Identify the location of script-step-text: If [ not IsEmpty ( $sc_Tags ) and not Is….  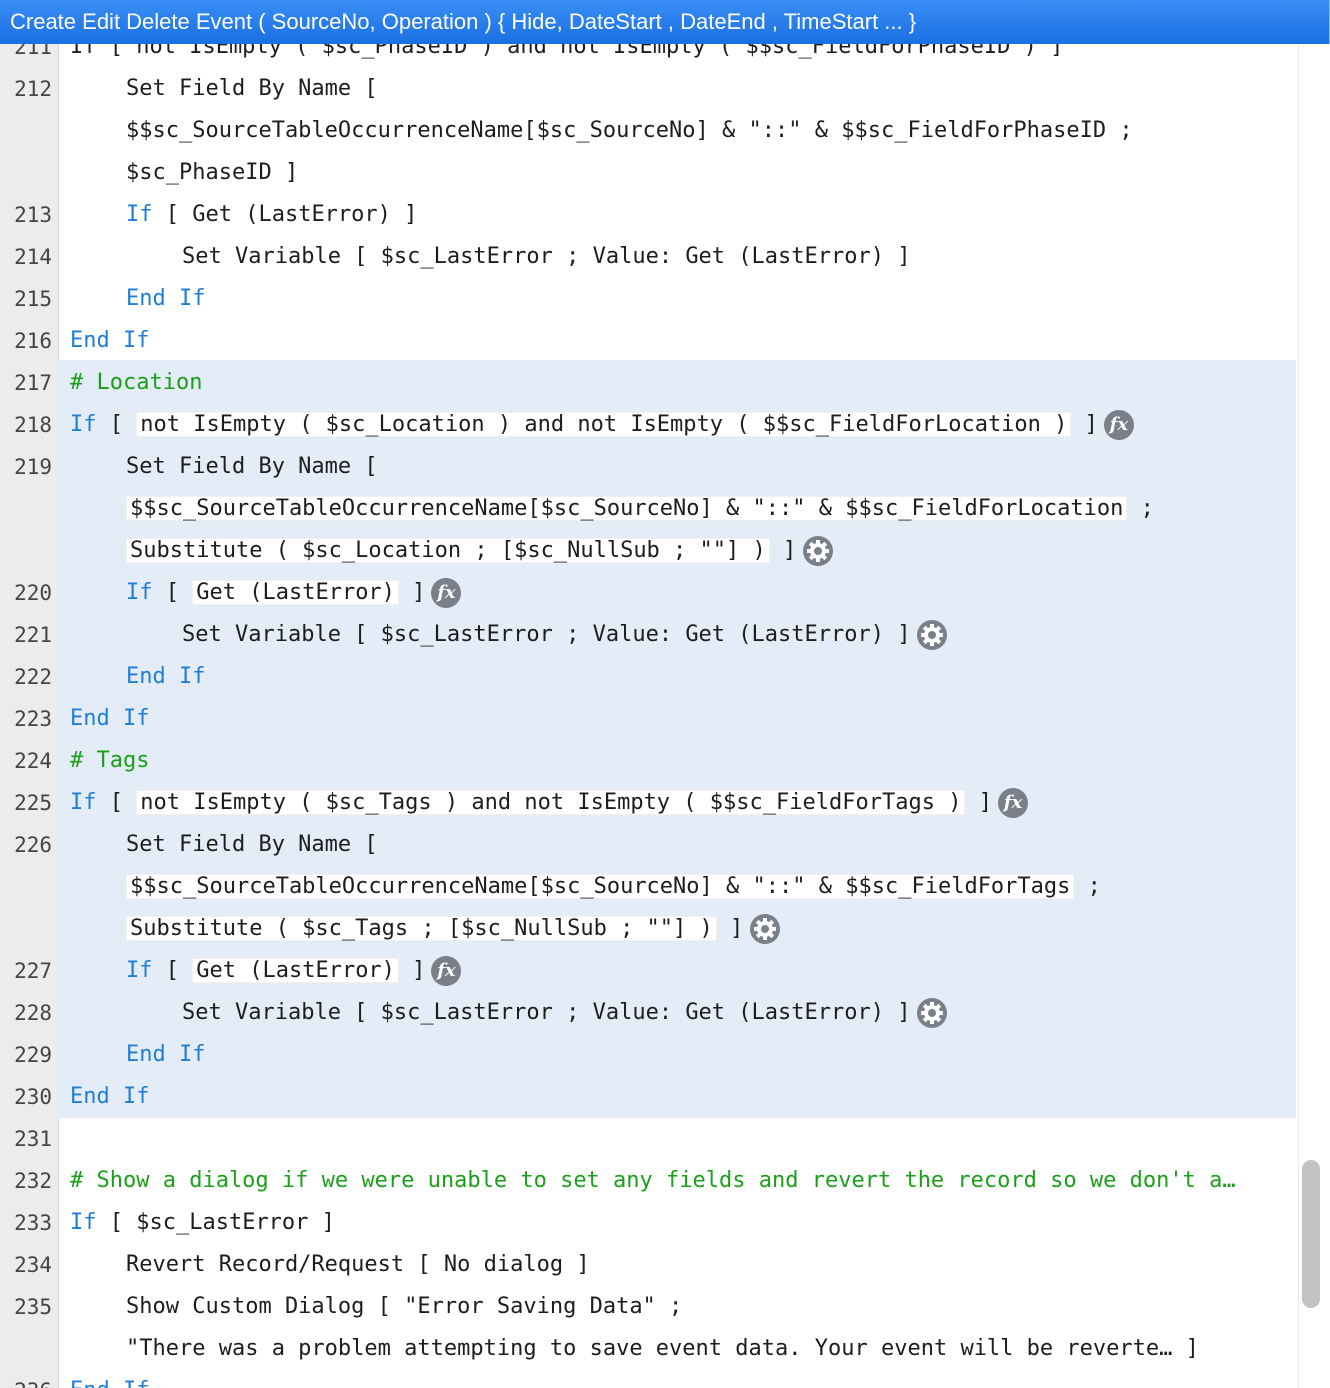
(549, 803).